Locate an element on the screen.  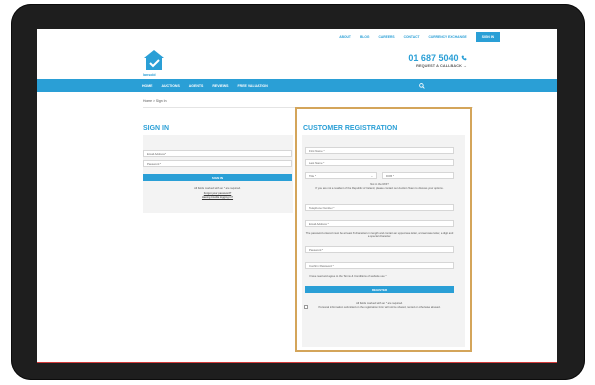
phone-icon is located at coordinates (464, 58).